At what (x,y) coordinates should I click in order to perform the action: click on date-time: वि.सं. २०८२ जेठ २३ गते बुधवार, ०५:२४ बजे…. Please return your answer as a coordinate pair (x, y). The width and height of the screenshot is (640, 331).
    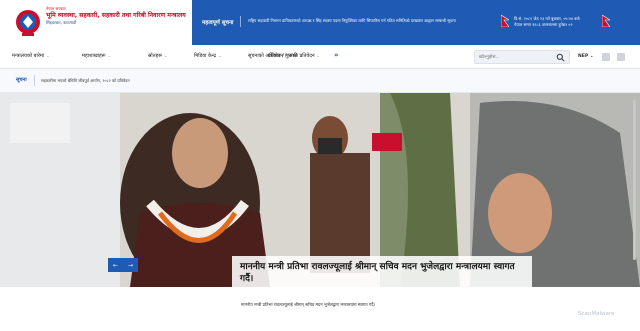
    Looking at the image, I should click on (547, 22).